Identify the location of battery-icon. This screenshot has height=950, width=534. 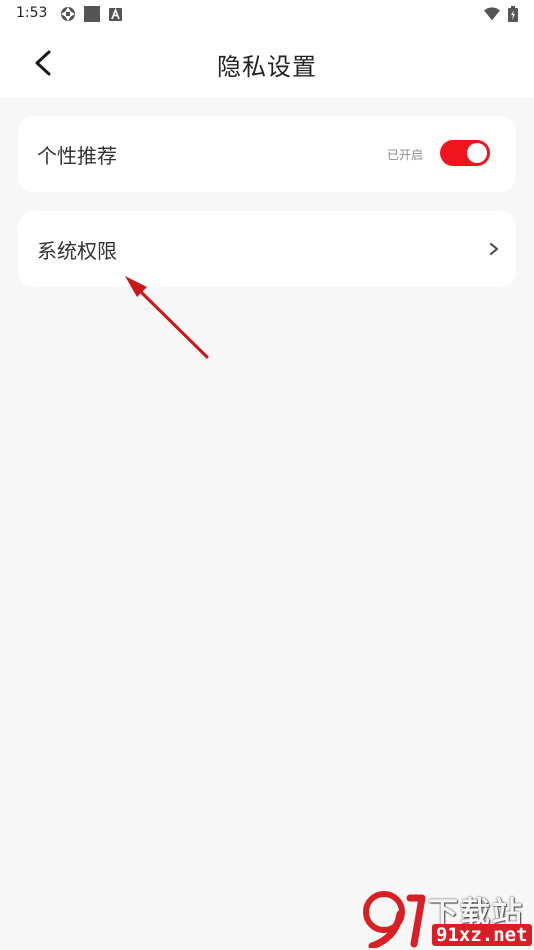
(513, 14).